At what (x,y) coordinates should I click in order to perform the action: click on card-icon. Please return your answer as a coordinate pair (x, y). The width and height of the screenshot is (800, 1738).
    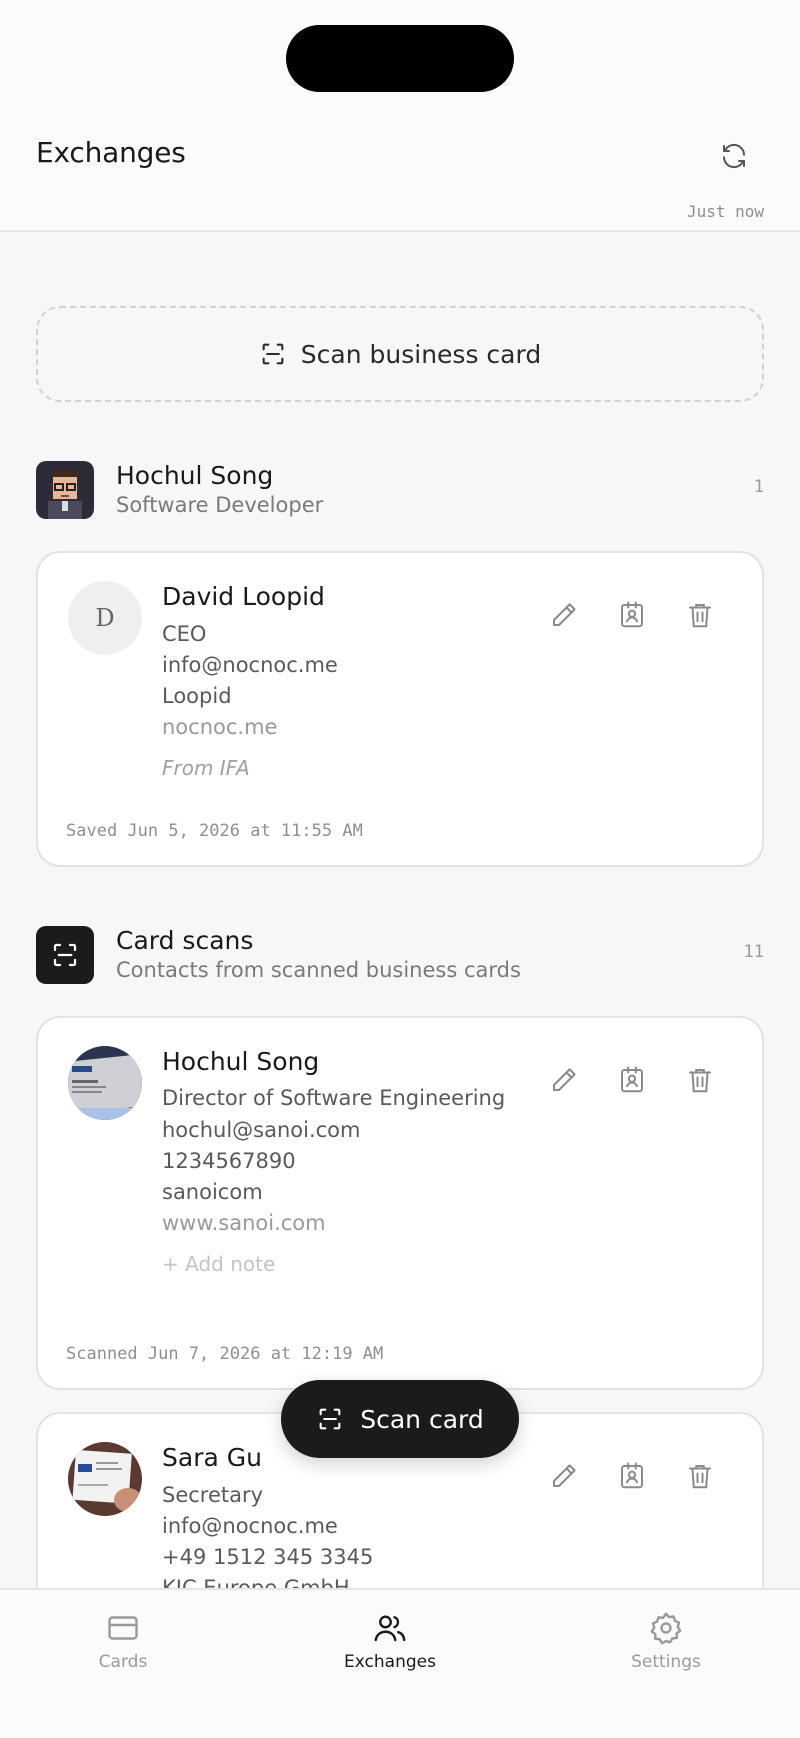
    Looking at the image, I should click on (123, 1628).